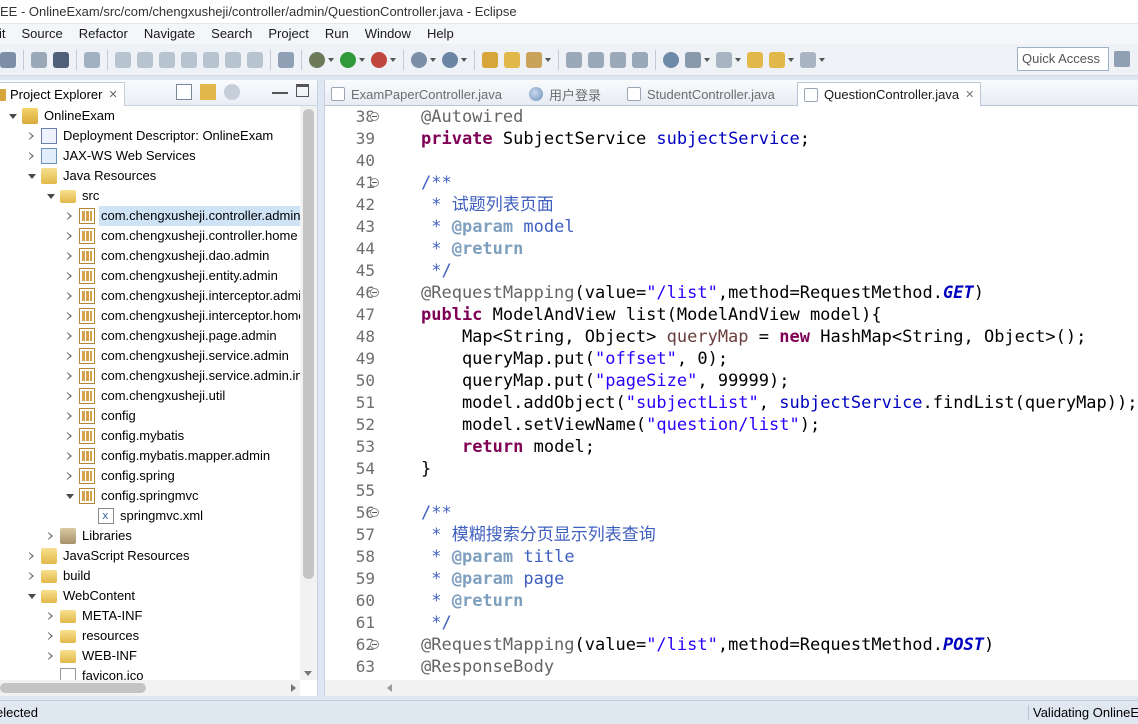 The image size is (1138, 724). Describe the element at coordinates (286, 59) in the screenshot. I see `toggle-icon` at that location.